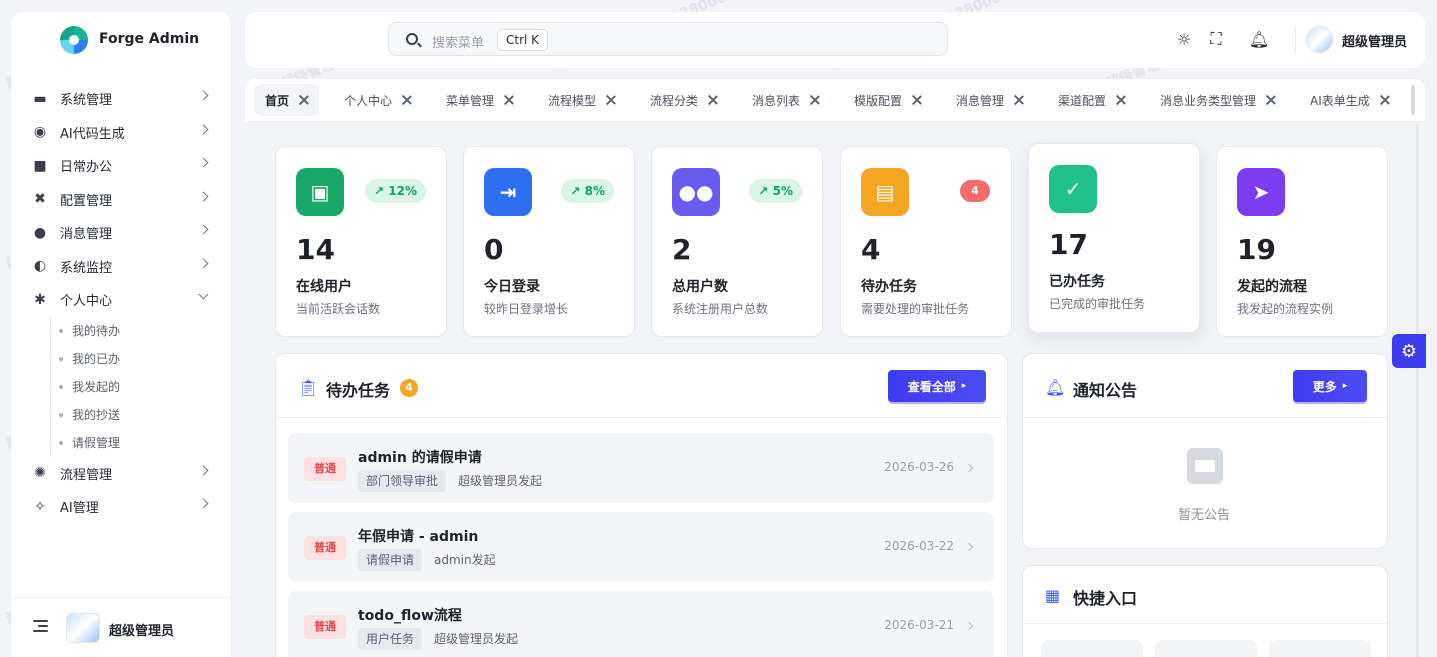  I want to click on stat-card-done: ✓ 17 已办任务 已完成的审批任务, so click(1114, 238).